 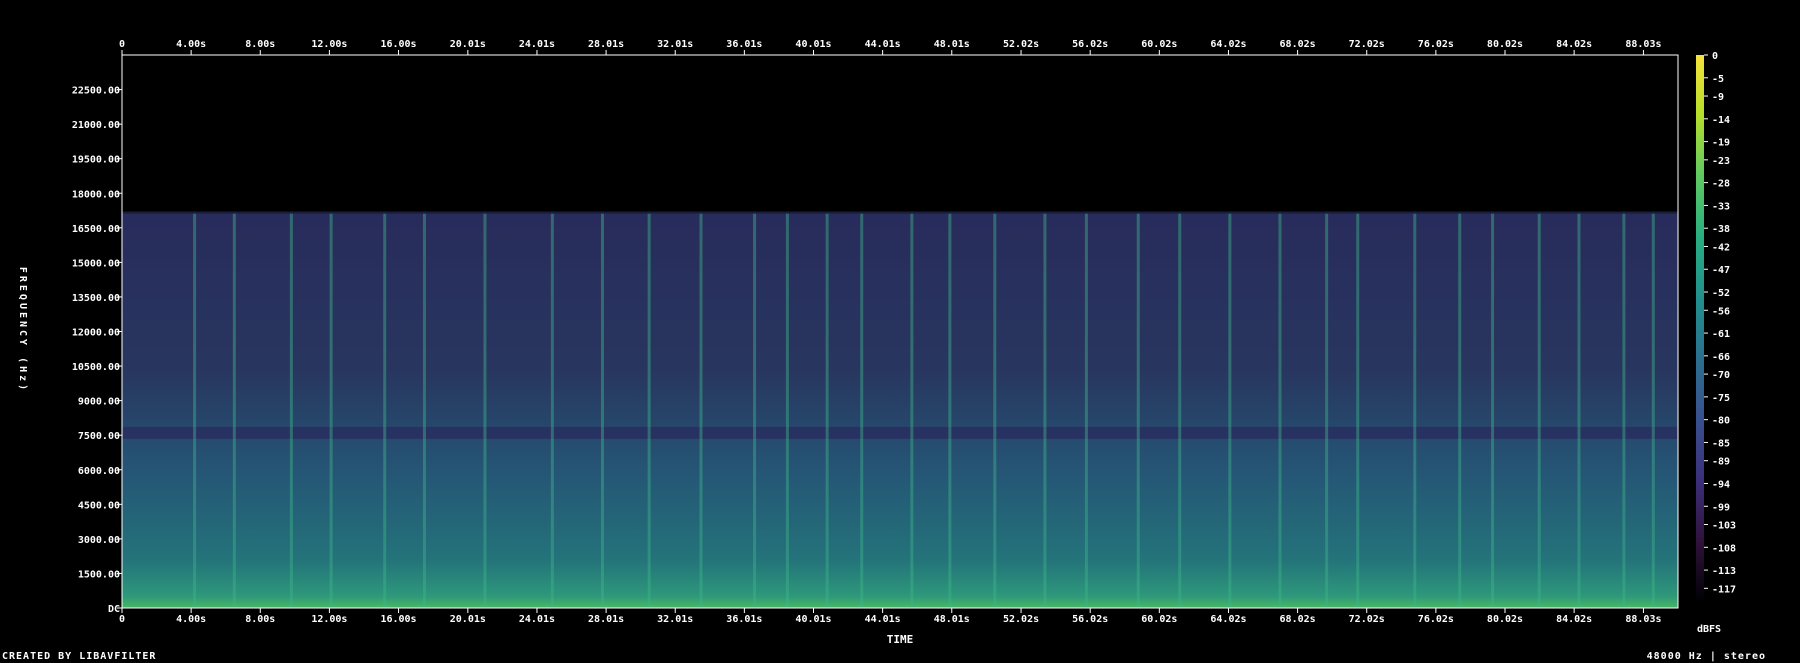 What do you see at coordinates (96, 298) in the screenshot?
I see `y-tick-label-9: 13500.00` at bounding box center [96, 298].